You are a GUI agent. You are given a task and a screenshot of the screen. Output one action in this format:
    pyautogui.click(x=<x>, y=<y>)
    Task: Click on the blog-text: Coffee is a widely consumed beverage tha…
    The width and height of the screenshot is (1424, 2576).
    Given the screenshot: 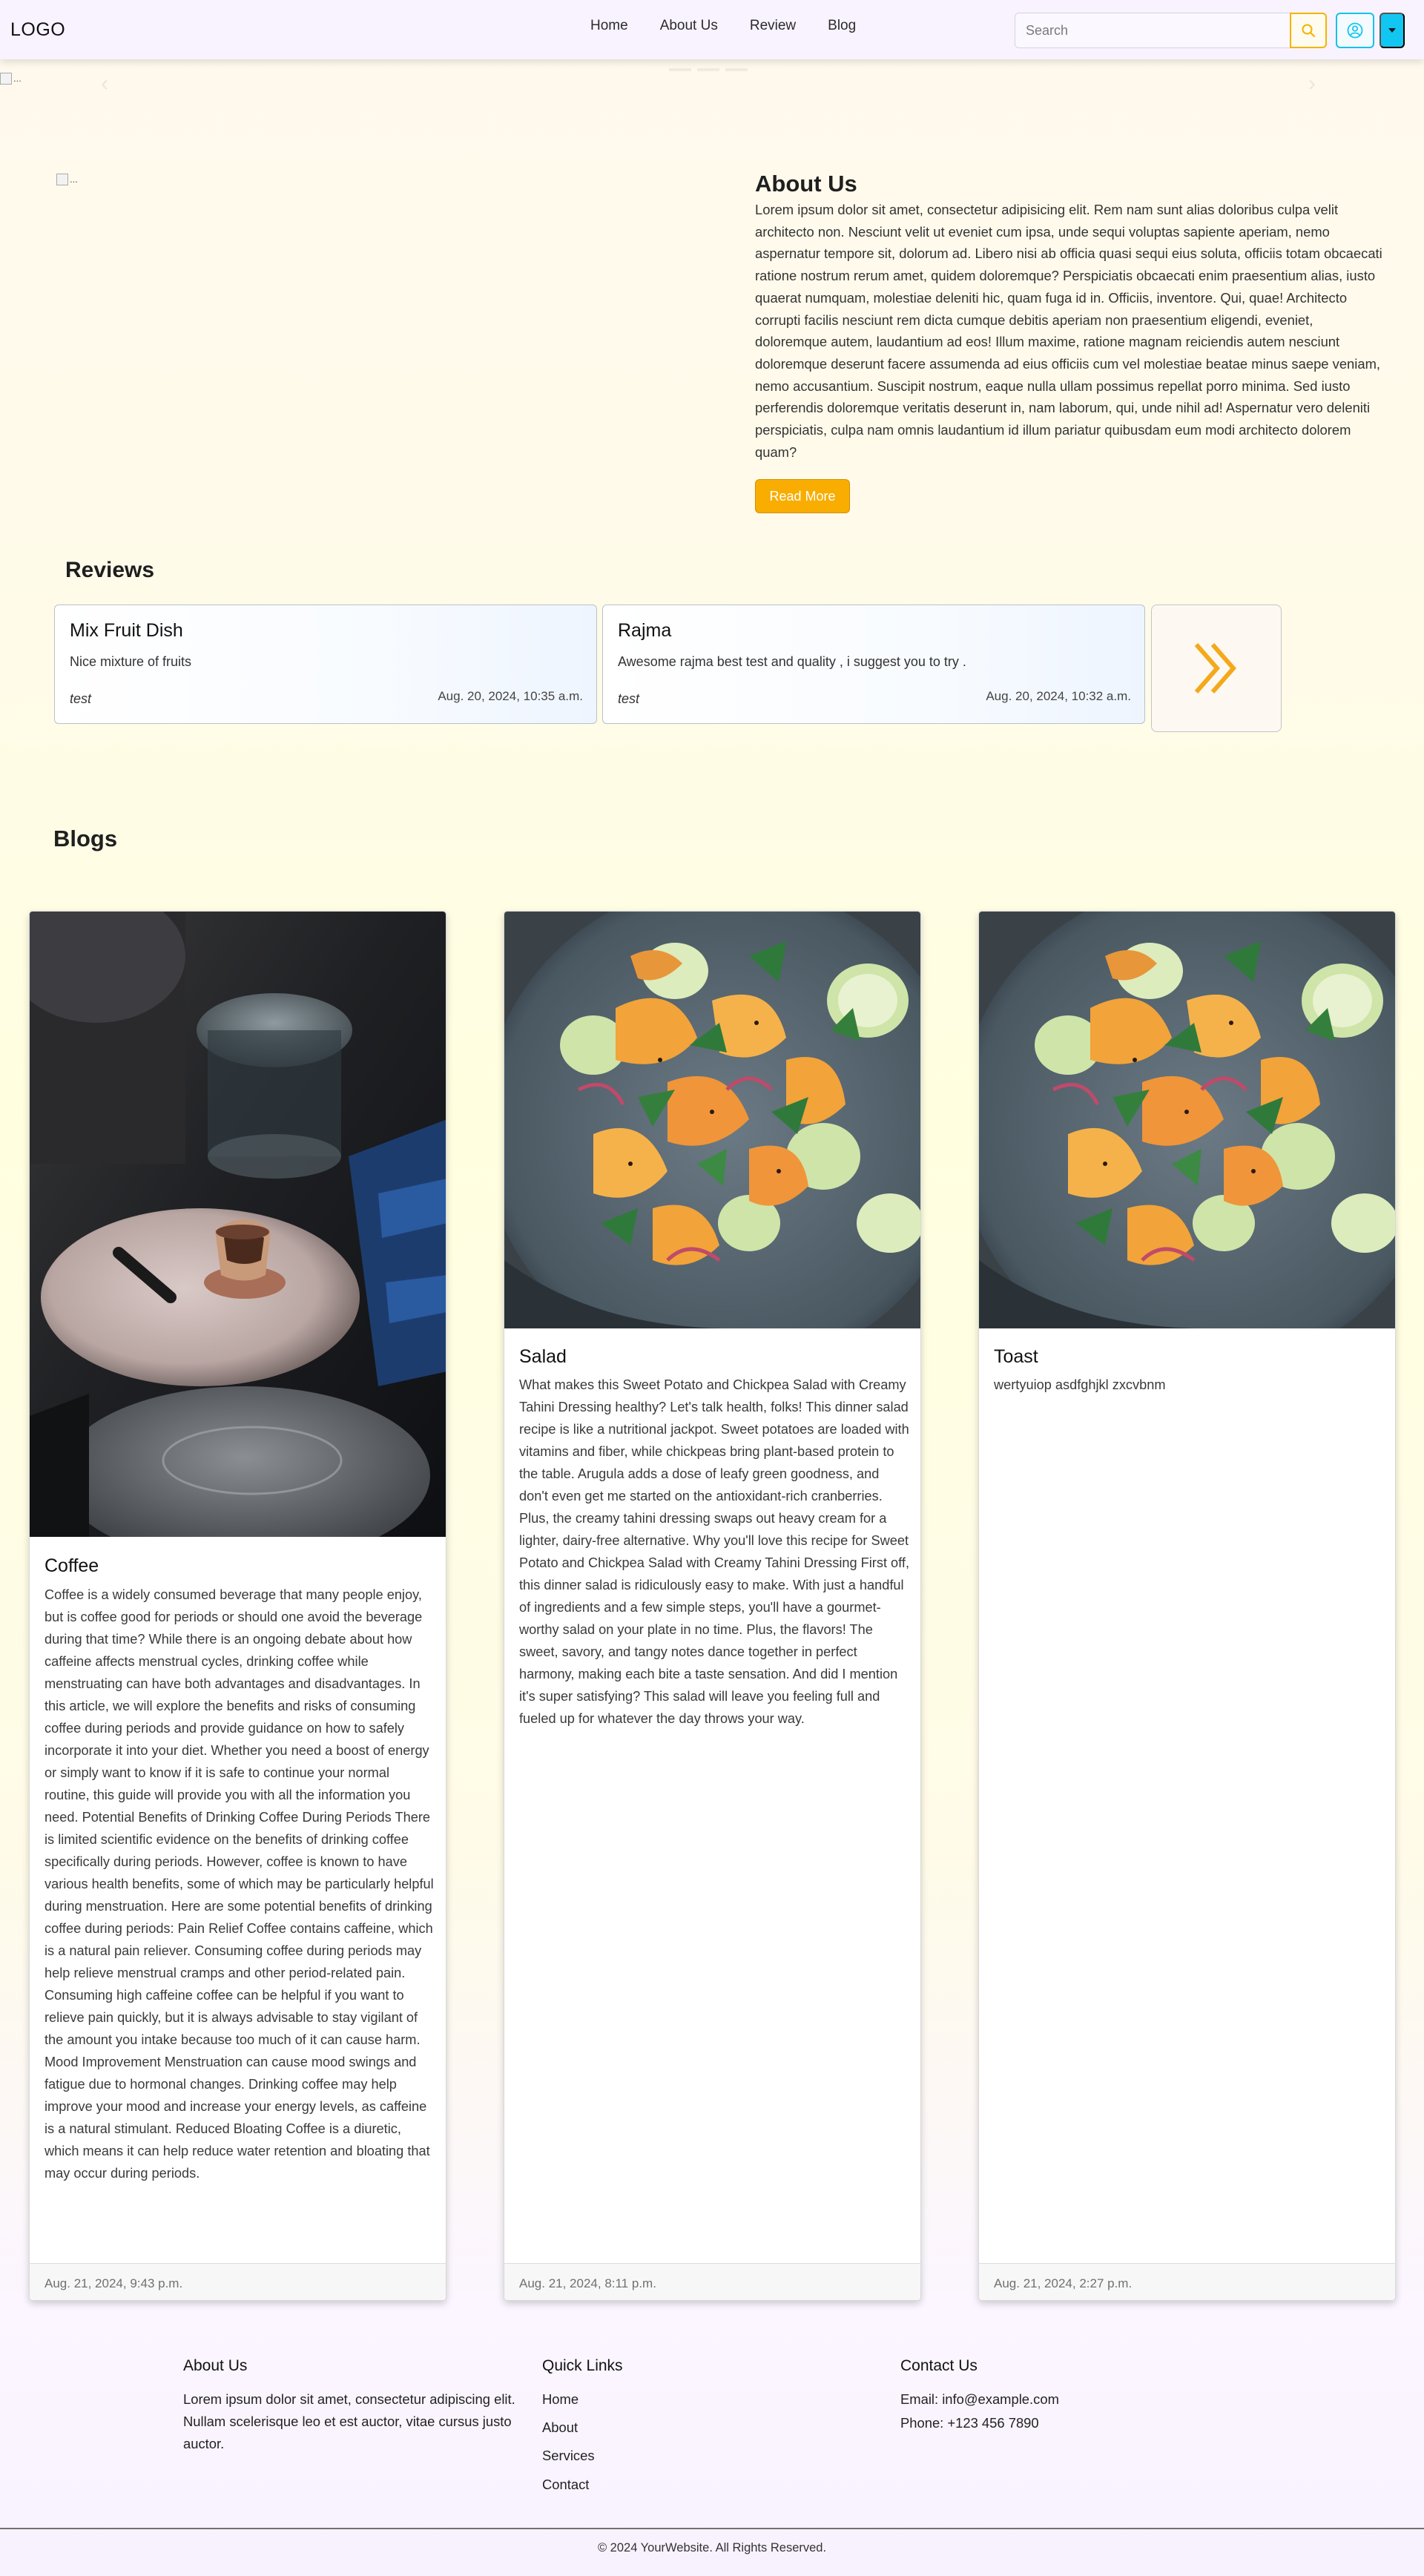 What is the action you would take?
    pyautogui.click(x=239, y=1884)
    